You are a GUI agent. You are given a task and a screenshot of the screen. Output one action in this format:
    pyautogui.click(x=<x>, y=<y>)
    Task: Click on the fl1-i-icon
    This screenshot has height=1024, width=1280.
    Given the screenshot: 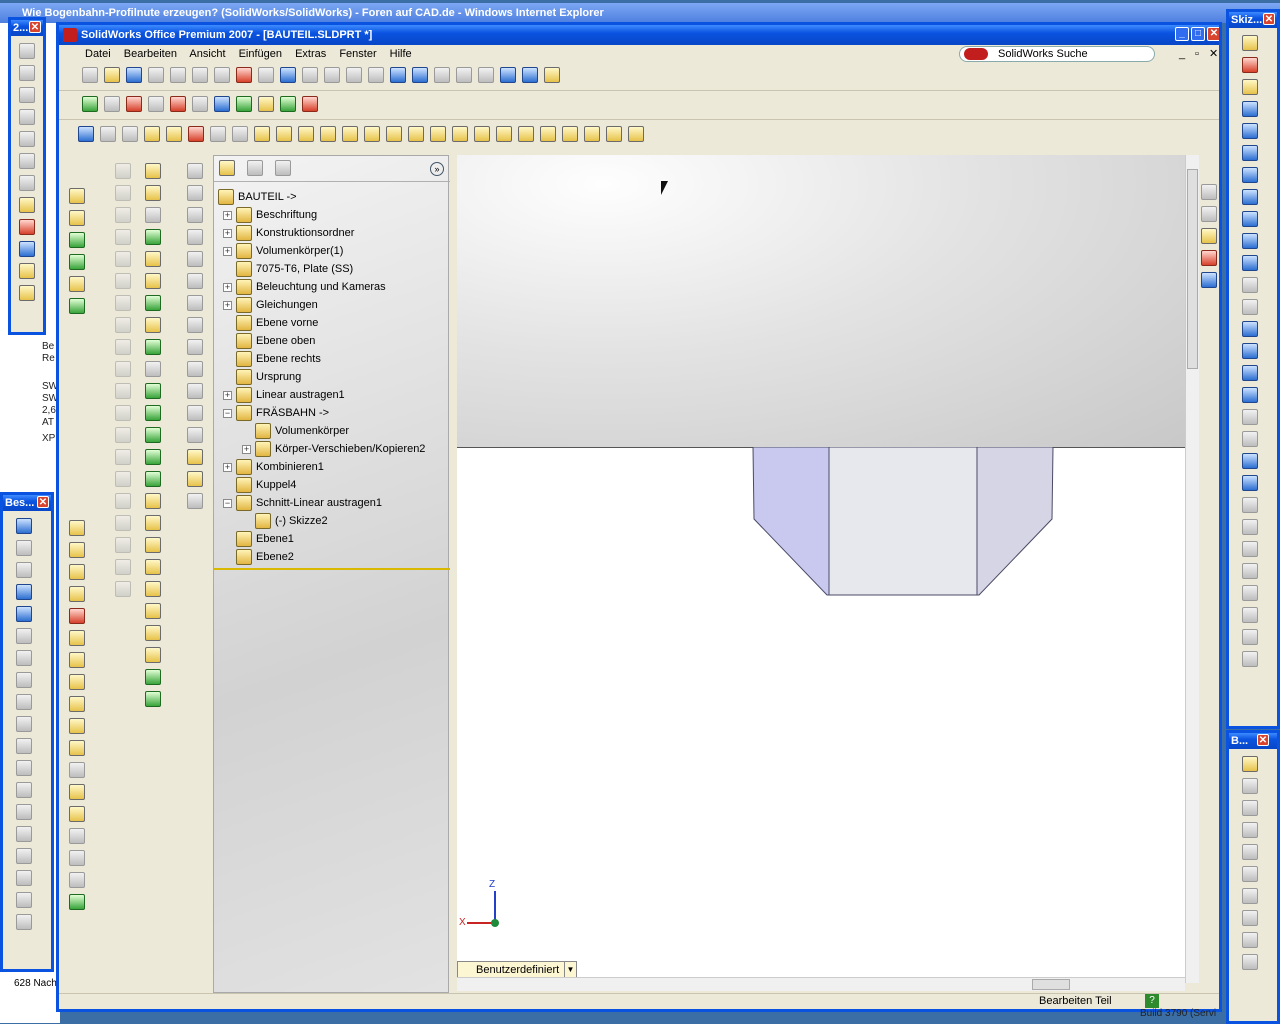 What is the action you would take?
    pyautogui.click(x=27, y=227)
    